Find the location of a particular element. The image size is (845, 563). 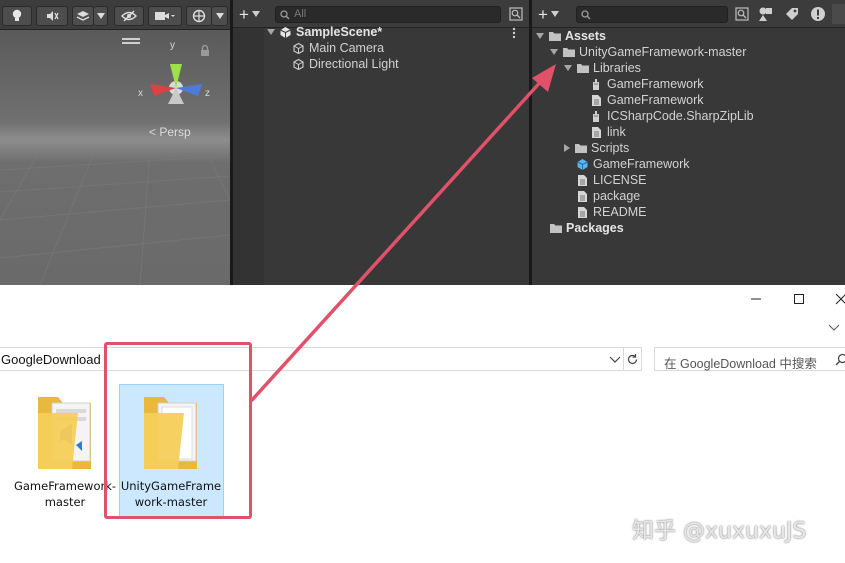

project-packages-row: Packages is located at coordinates (586, 228).